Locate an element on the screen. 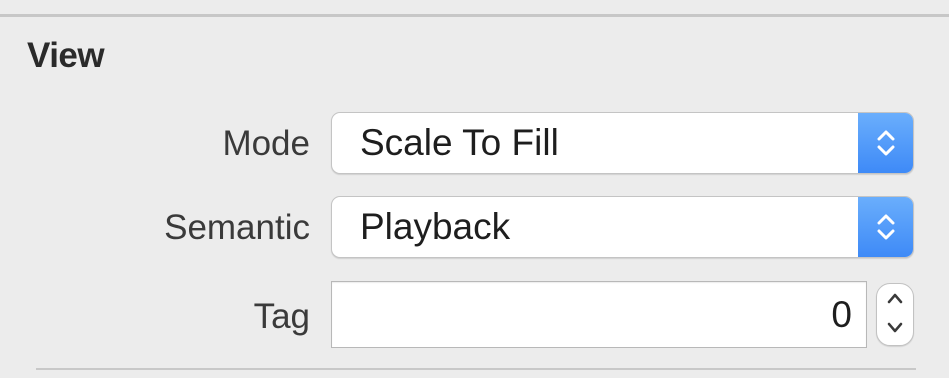 The image size is (949, 378). tag-field: 0 is located at coordinates (599, 314).